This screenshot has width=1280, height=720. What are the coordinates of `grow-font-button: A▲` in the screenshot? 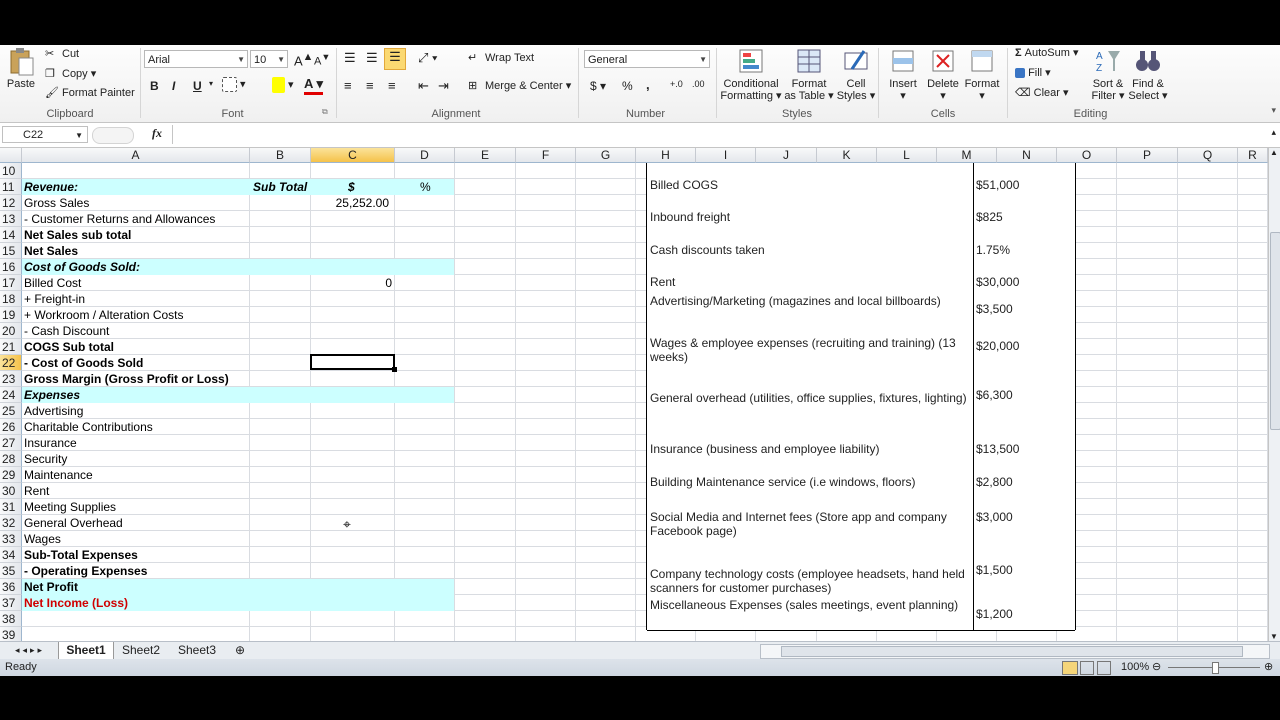 It's located at (303, 59).